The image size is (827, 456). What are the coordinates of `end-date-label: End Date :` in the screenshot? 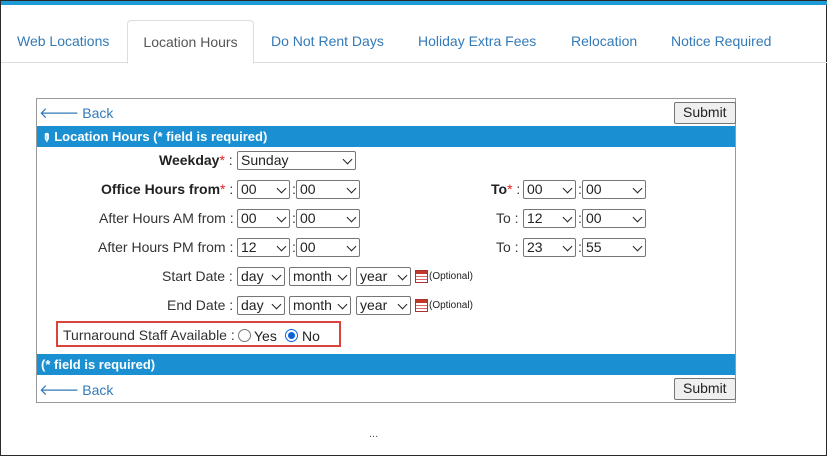 It's located at (200, 305).